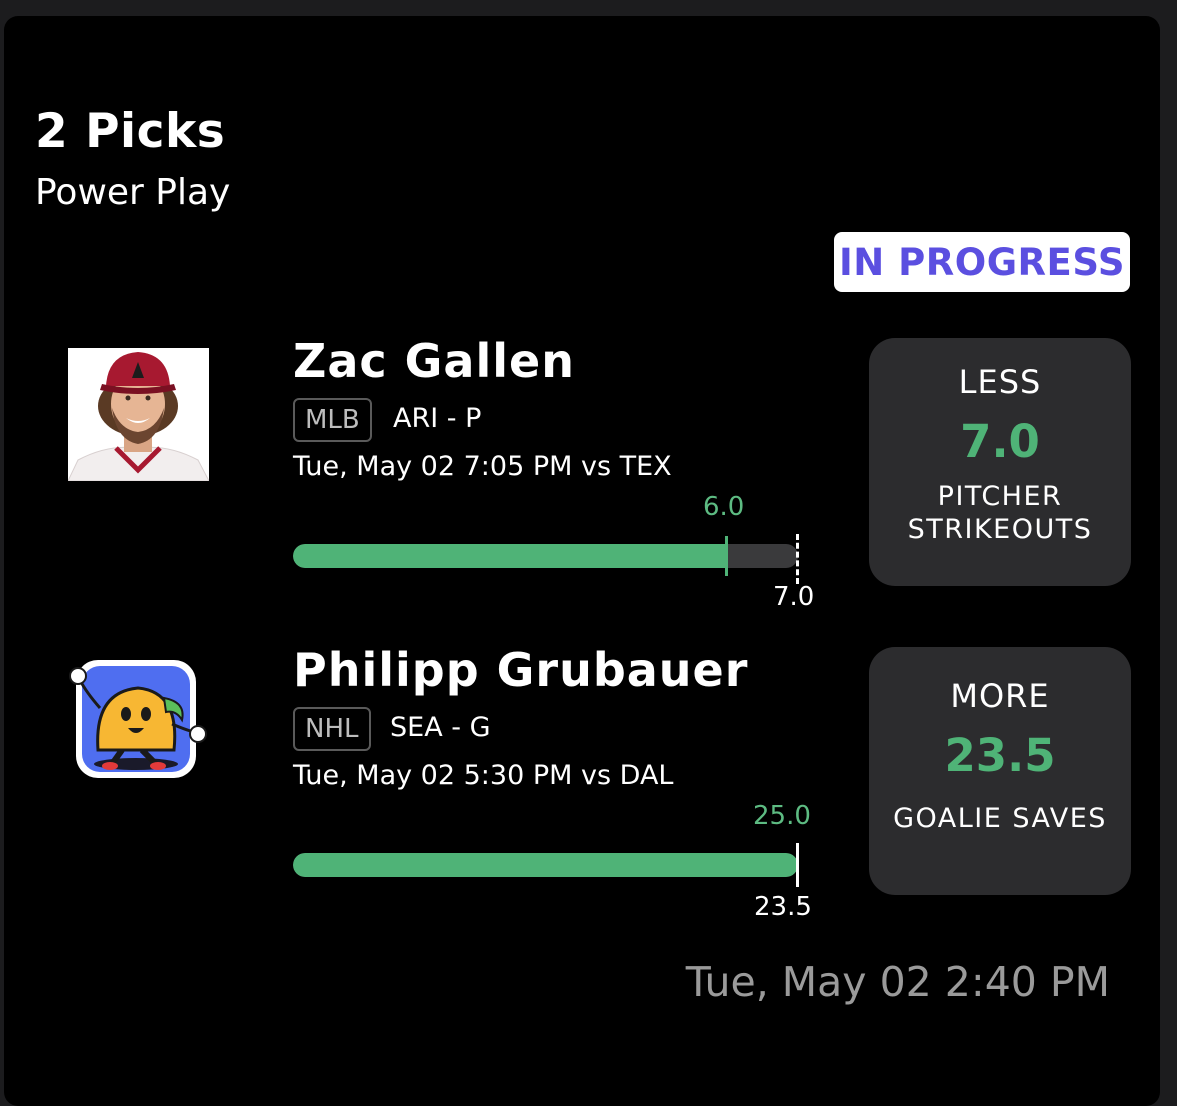  Describe the element at coordinates (138, 415) in the screenshot. I see `player-headshot-icon` at that location.